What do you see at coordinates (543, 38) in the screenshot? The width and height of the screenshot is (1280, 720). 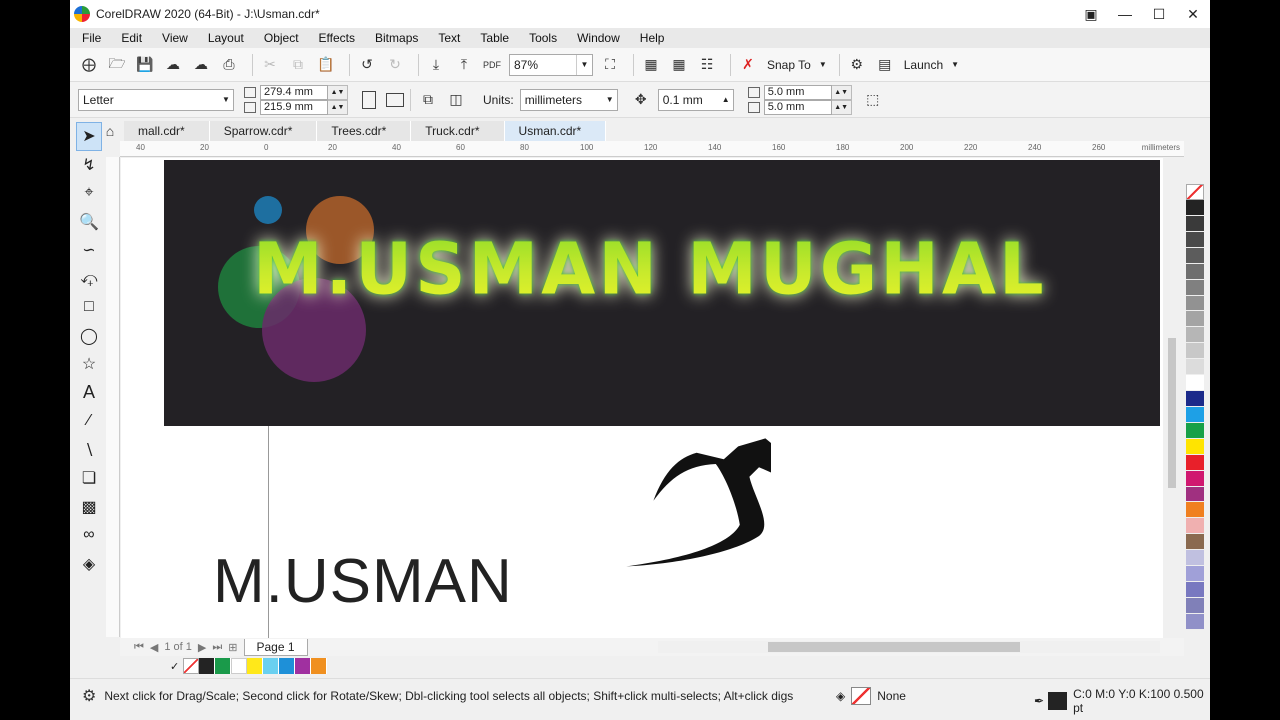 I see `menu-tools: Tools` at bounding box center [543, 38].